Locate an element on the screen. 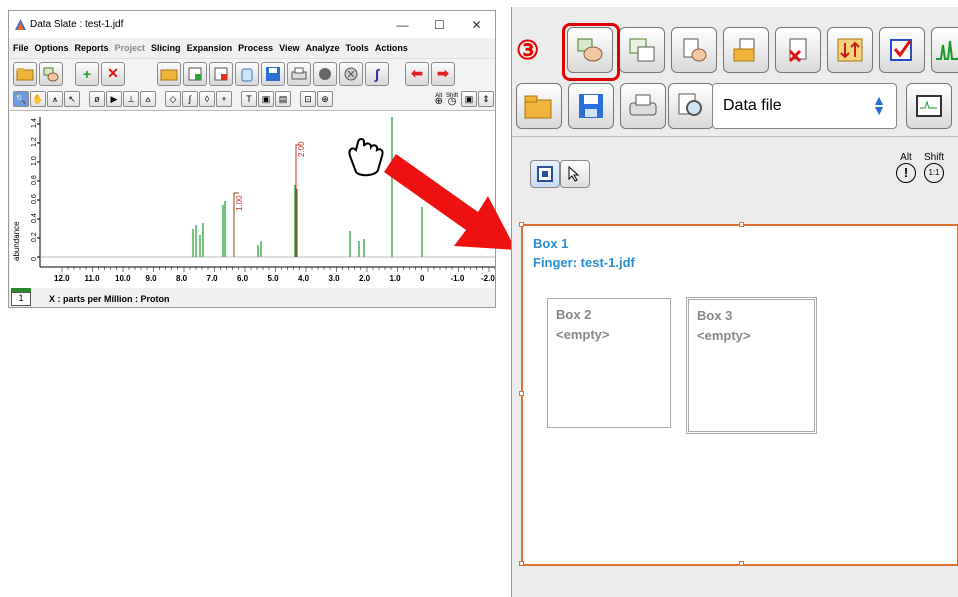 The height and width of the screenshot is (597, 958). crosshair-button: + is located at coordinates (224, 99).